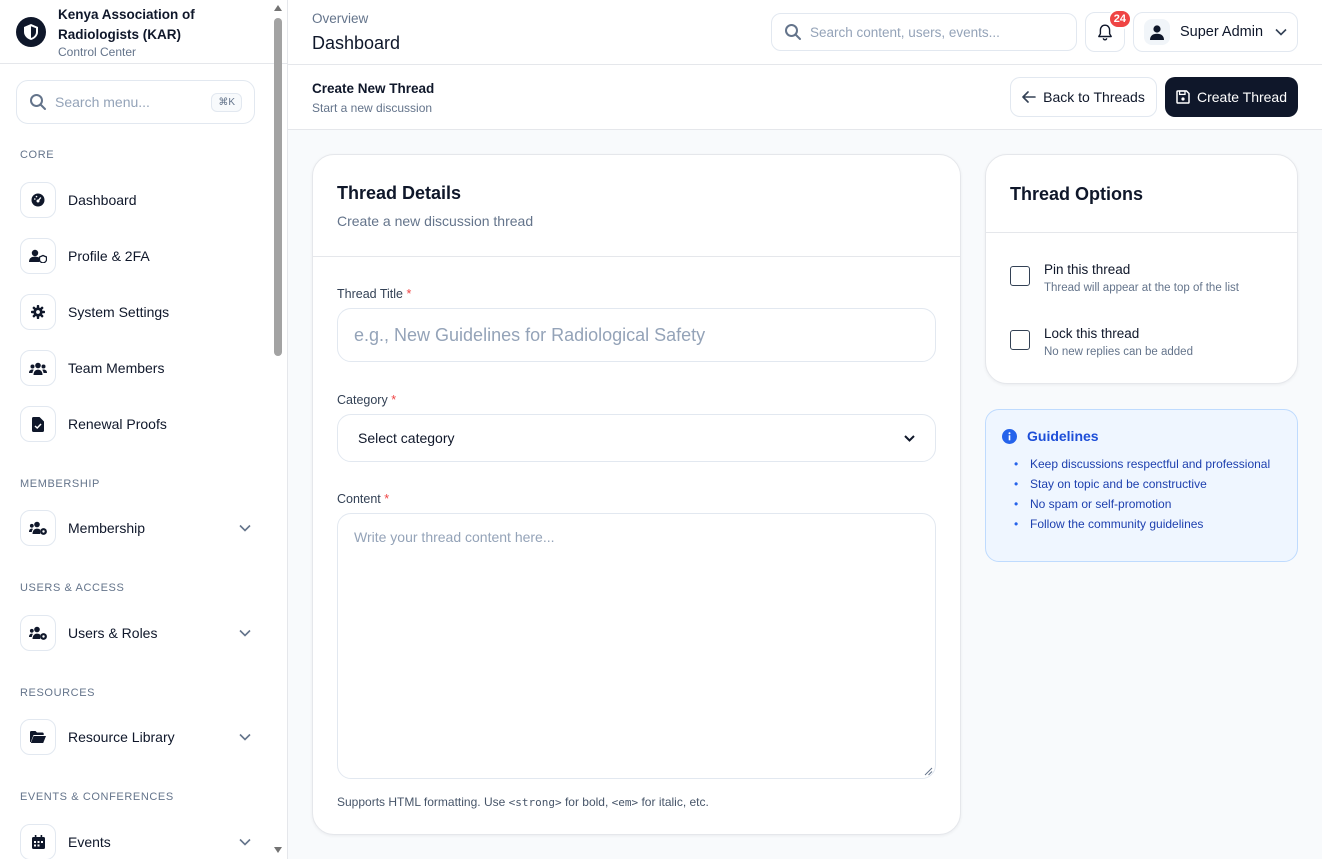 The height and width of the screenshot is (859, 1322). I want to click on guideline-item: Stay on topic and be constructive, so click(1141, 484).